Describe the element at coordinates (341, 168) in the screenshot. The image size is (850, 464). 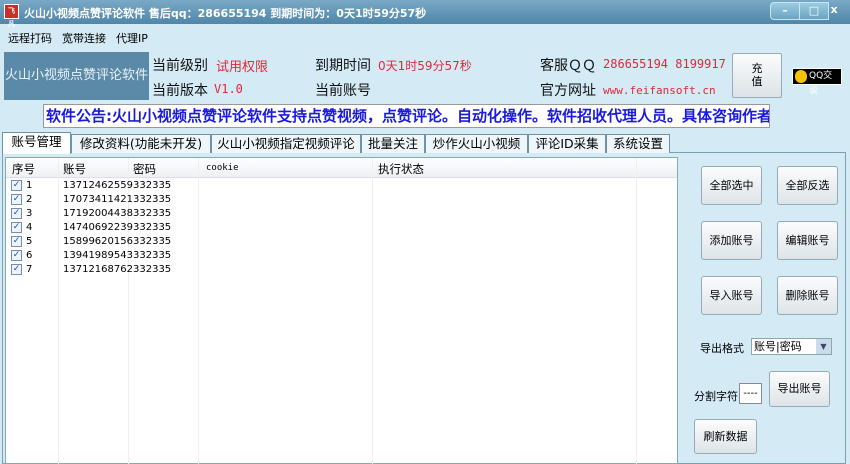
I see `table-header: 序号 账号 密码 cookie 执行状态` at that location.